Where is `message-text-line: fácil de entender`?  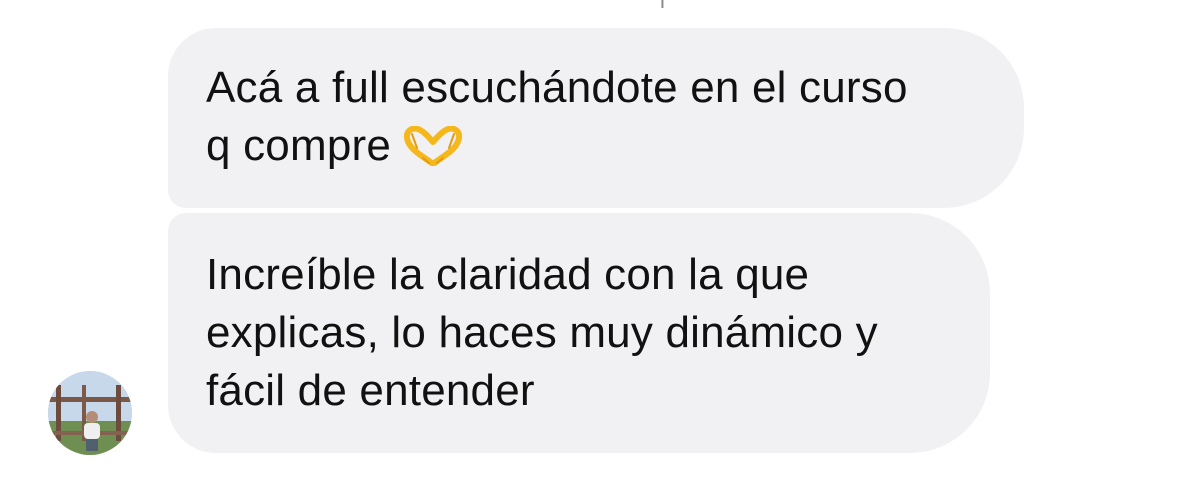 message-text-line: fácil de entender is located at coordinates (370, 390).